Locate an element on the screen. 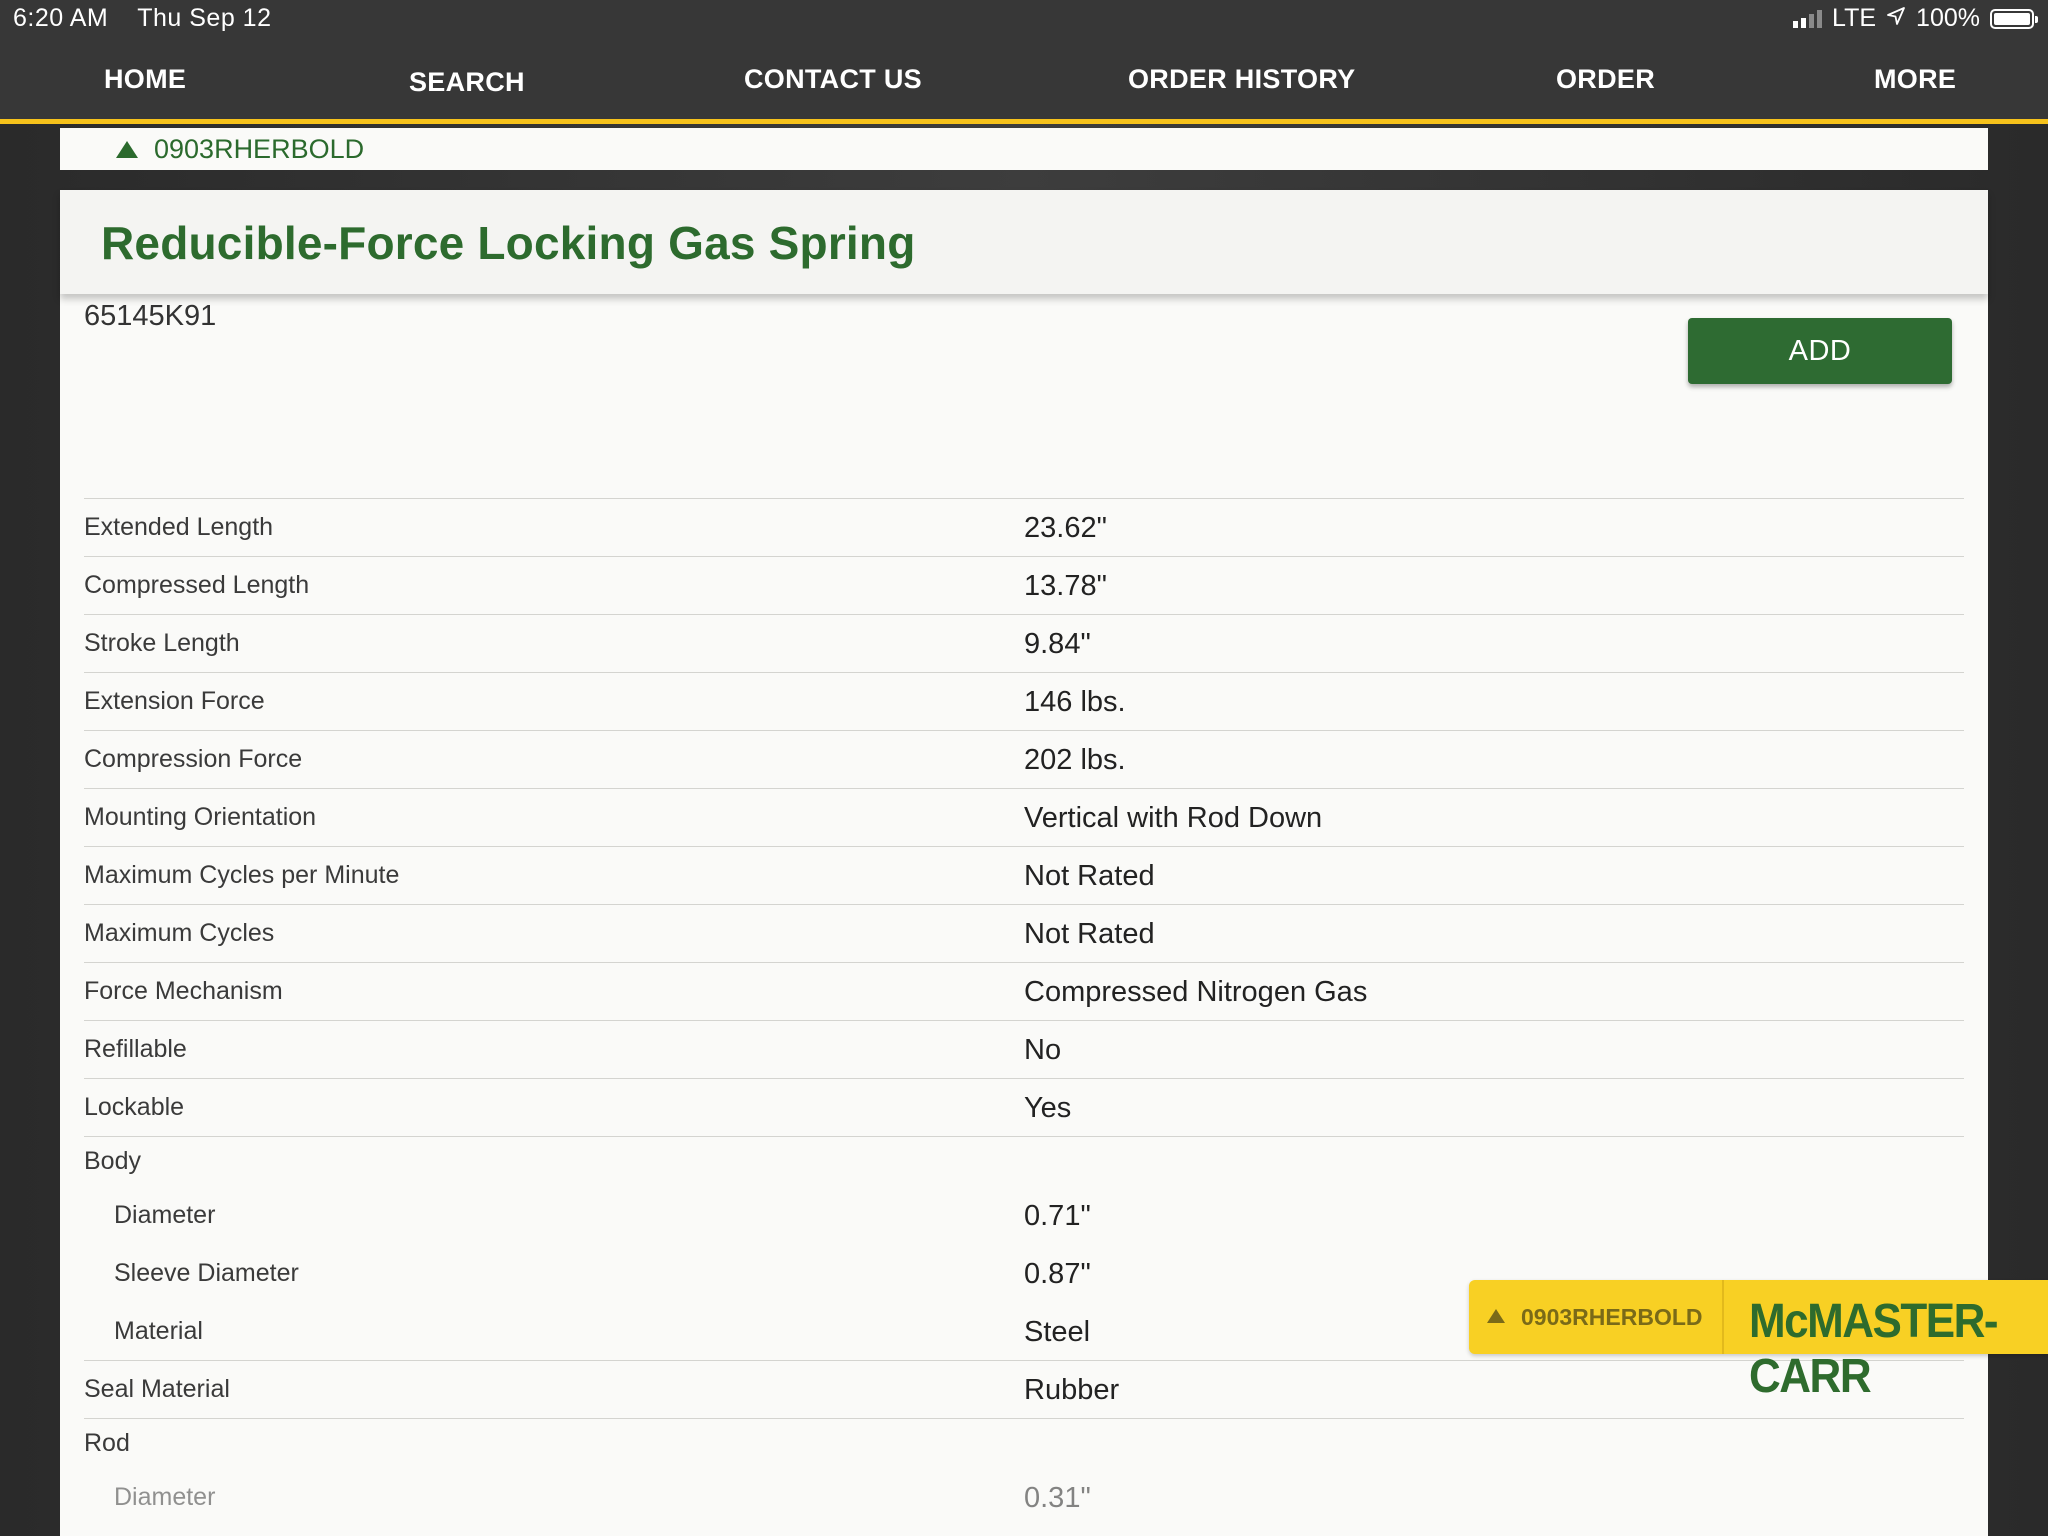 The image size is (2048, 1536). spec-row: Compression Force 202 lbs. is located at coordinates (1024, 760).